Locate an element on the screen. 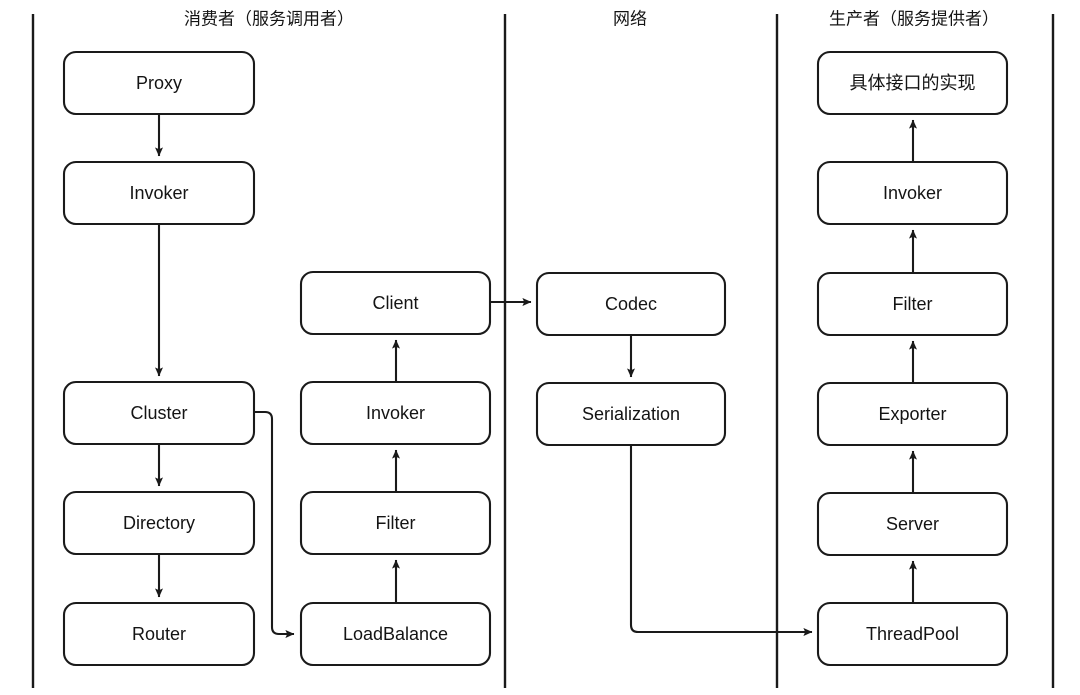 The height and width of the screenshot is (695, 1080). edge-cluster-to-loadbalance is located at coordinates (274, 524).